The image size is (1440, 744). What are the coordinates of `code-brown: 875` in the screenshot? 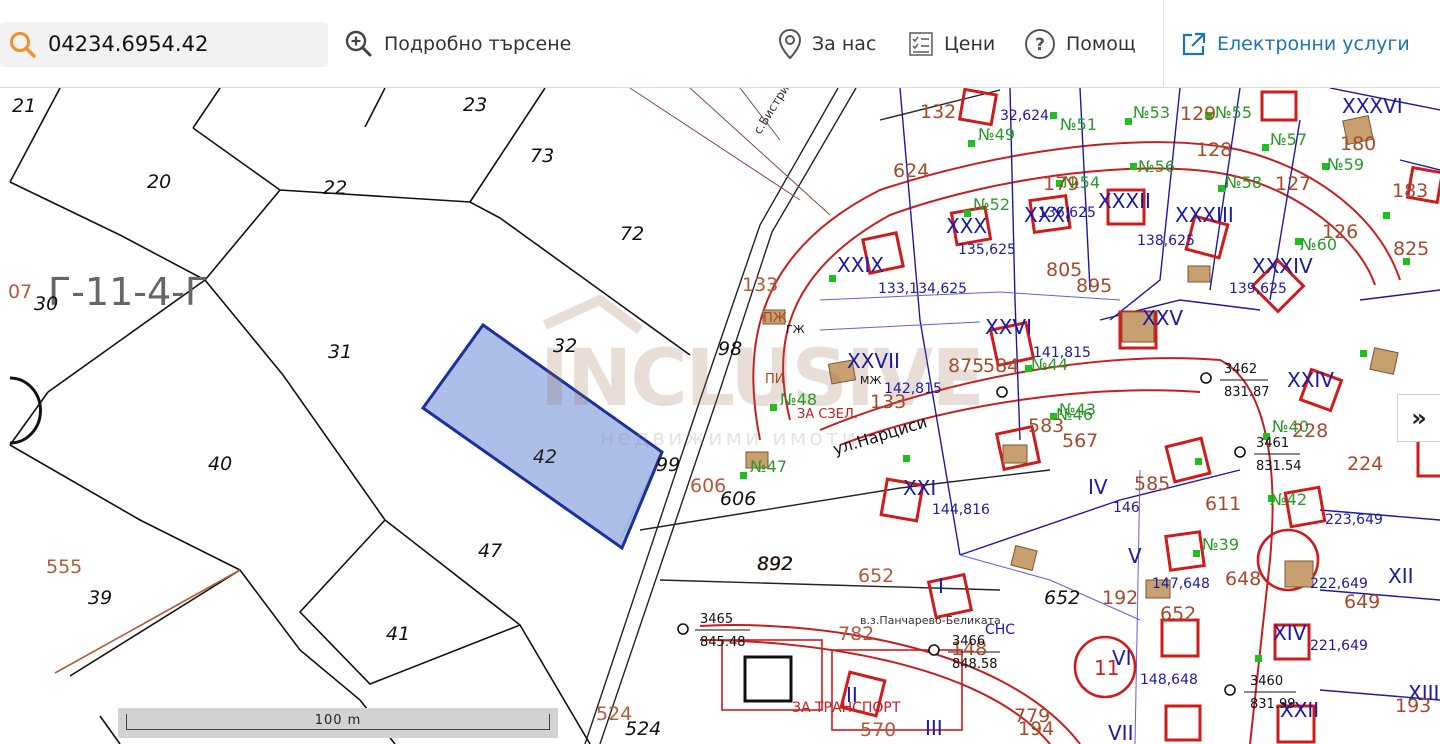 It's located at (966, 366).